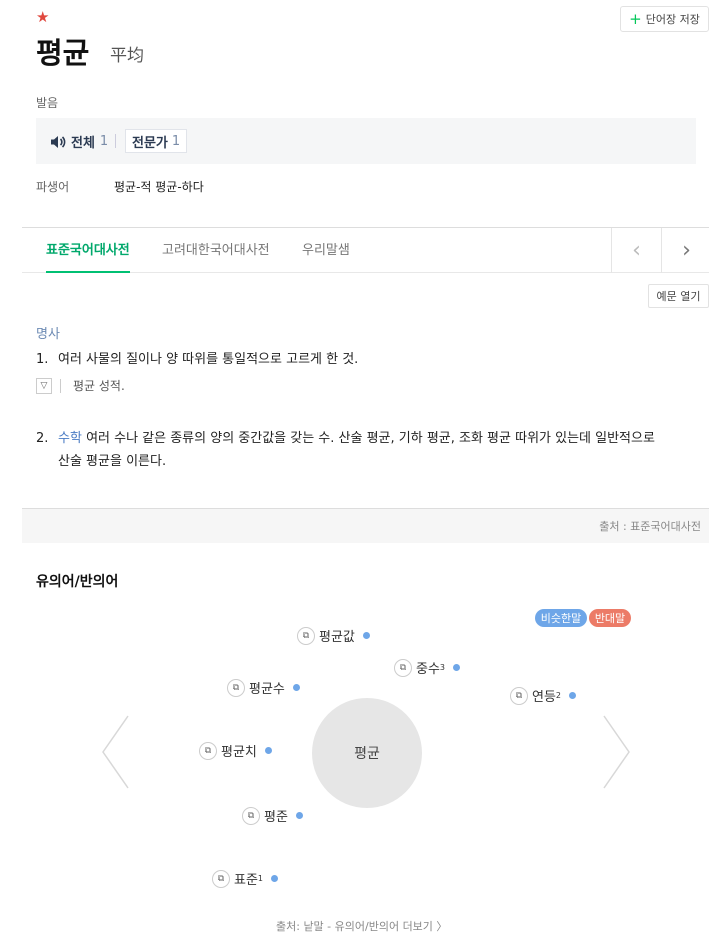 This screenshot has width=709, height=944. Describe the element at coordinates (337, 637) in the screenshot. I see `synonym-word: 평균값` at that location.